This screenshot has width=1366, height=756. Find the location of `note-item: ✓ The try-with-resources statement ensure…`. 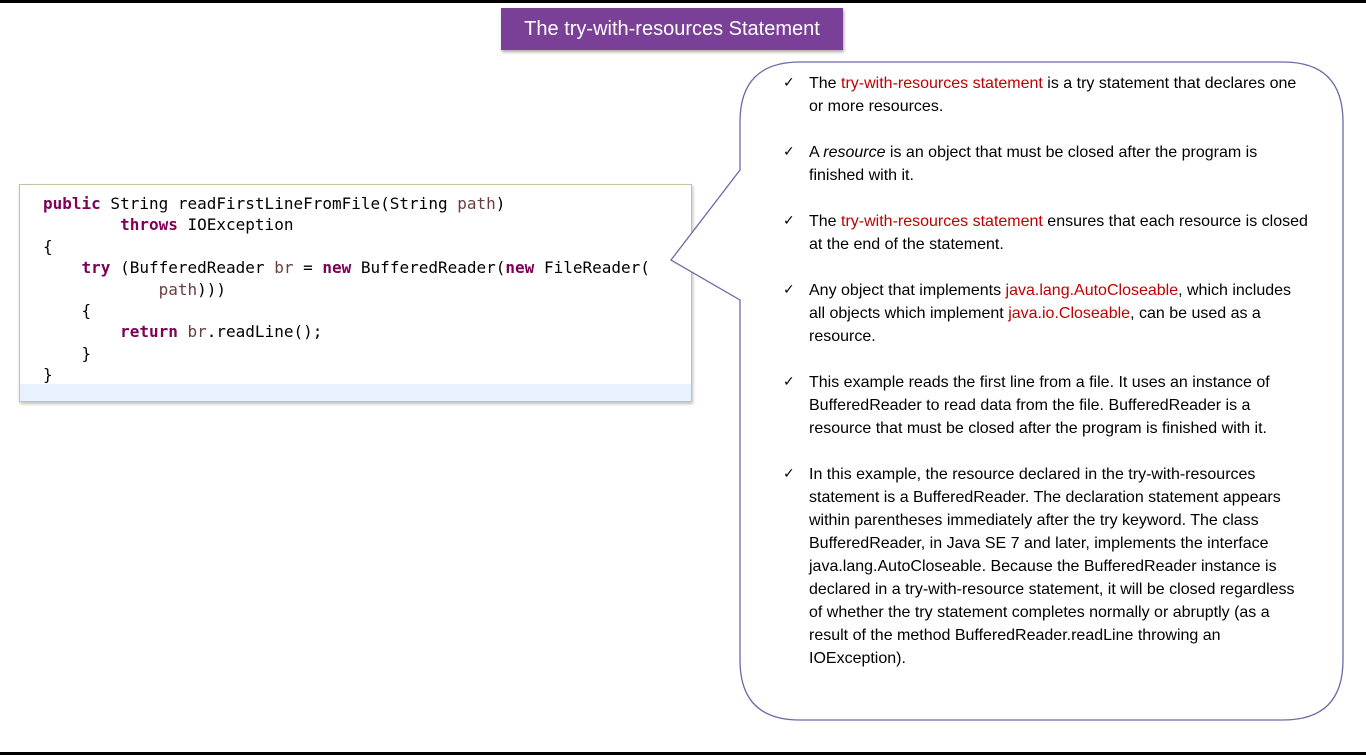

note-item: ✓ The try-with-resources statement ensure… is located at coordinates (1045, 233).